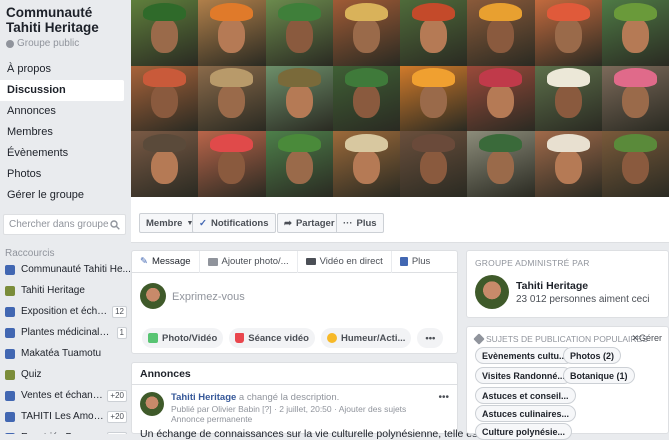  Describe the element at coordinates (415, 262) in the screenshot. I see `tab-more: Plus` at that location.